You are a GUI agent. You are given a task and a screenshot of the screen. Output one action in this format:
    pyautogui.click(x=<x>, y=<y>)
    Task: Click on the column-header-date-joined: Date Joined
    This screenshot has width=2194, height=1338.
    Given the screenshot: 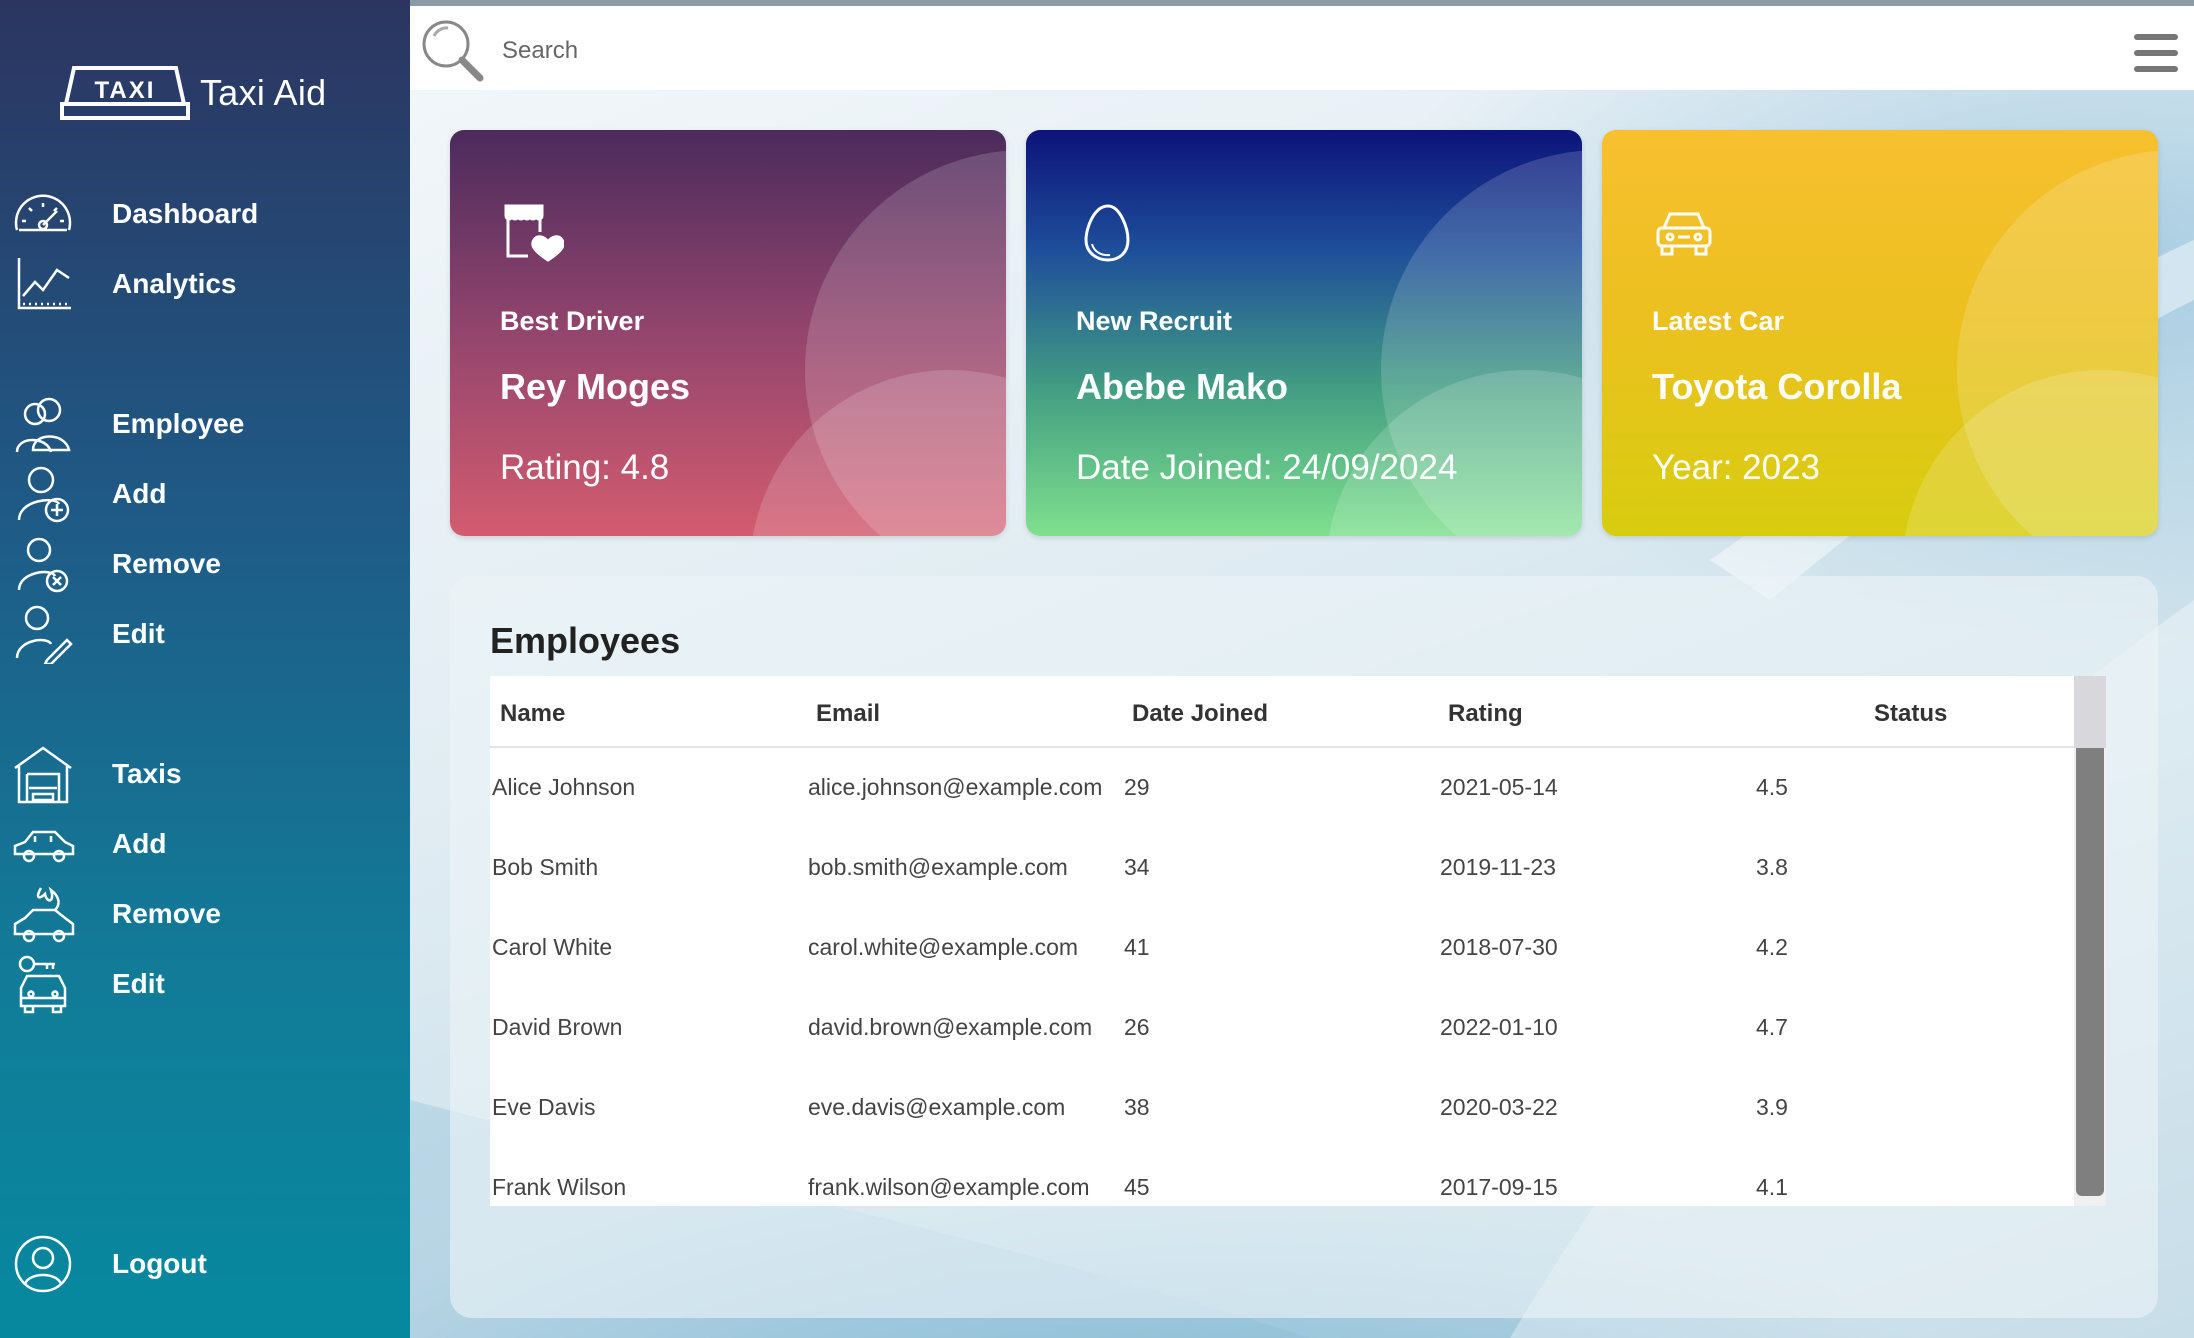 What is the action you would take?
    pyautogui.click(x=1200, y=714)
    